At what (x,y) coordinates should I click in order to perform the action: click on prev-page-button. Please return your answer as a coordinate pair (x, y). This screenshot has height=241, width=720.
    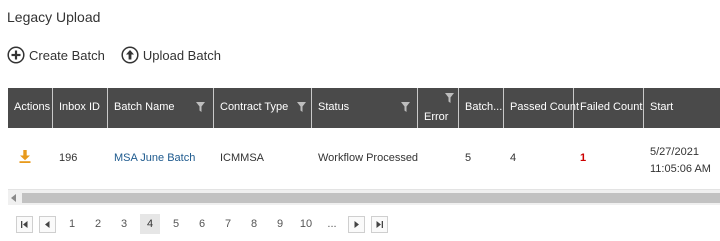
    Looking at the image, I should click on (47, 224).